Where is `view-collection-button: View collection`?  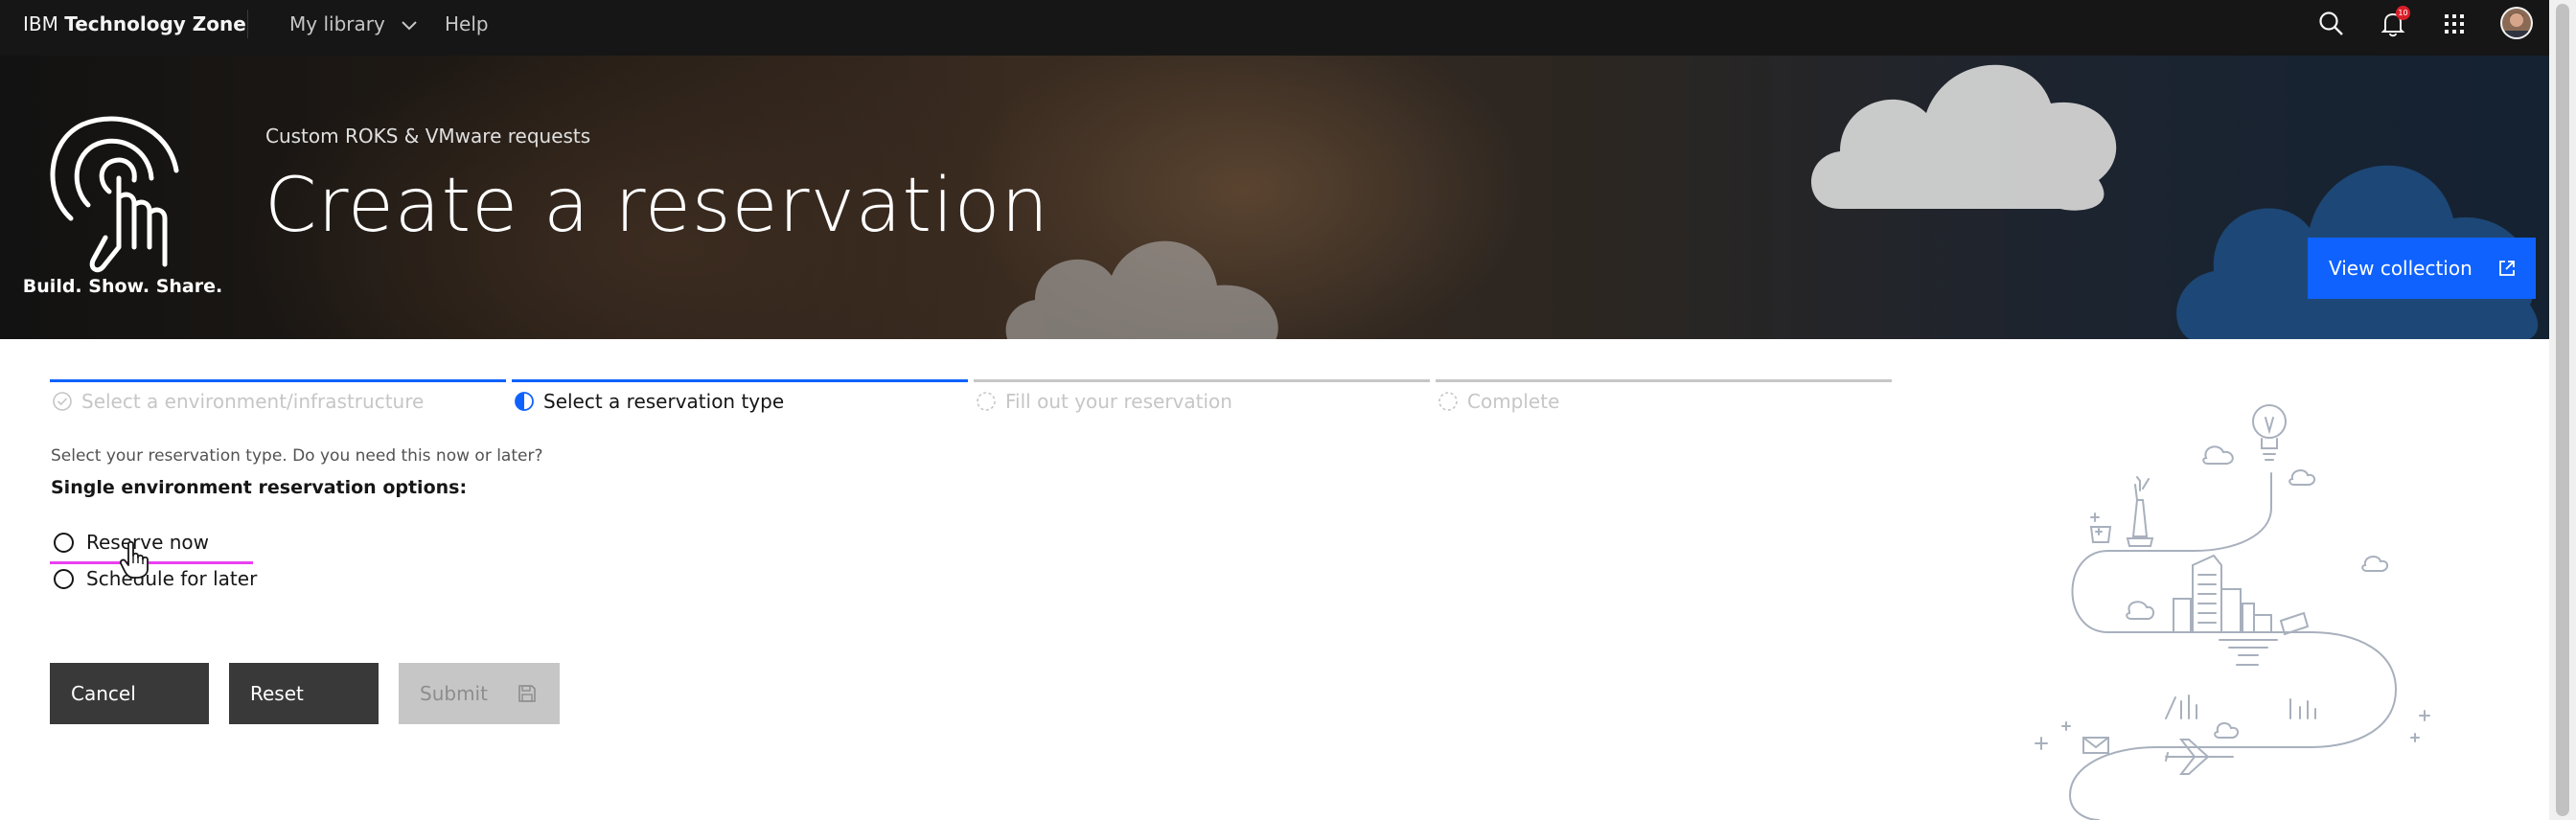
view-collection-button: View collection is located at coordinates (2422, 269).